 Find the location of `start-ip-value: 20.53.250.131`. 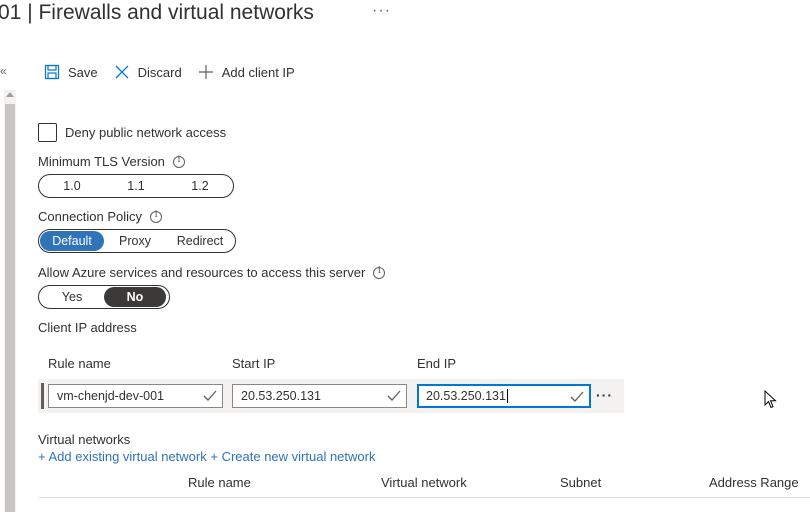

start-ip-value: 20.53.250.131 is located at coordinates (281, 396).